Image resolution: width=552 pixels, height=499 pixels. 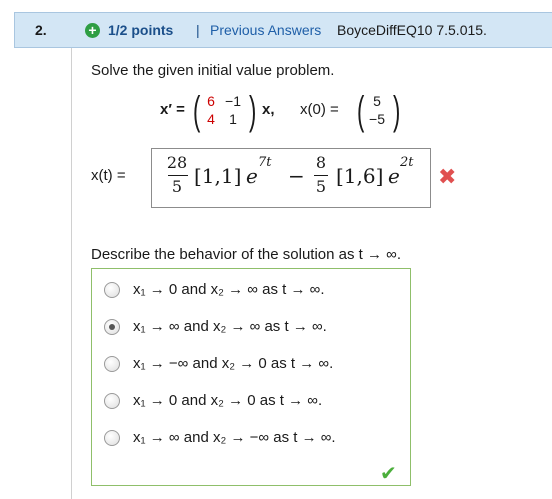 I want to click on question-prompt: Solve the given initial value problem., so click(x=213, y=70).